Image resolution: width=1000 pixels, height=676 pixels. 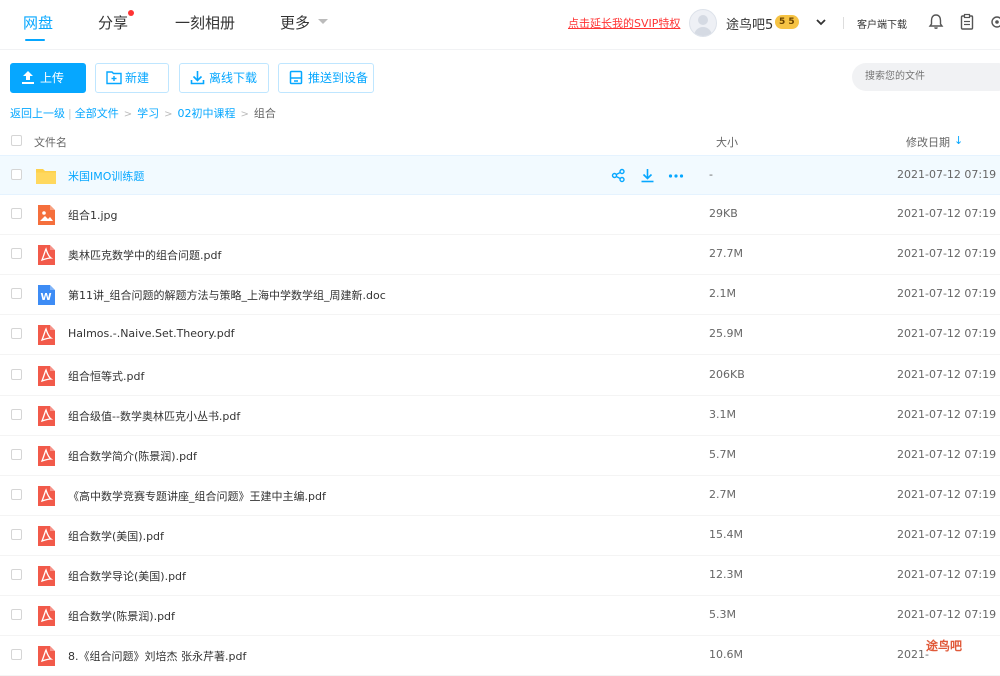 What do you see at coordinates (148, 113) in the screenshot?
I see `breadcrumb-item: 学习` at bounding box center [148, 113].